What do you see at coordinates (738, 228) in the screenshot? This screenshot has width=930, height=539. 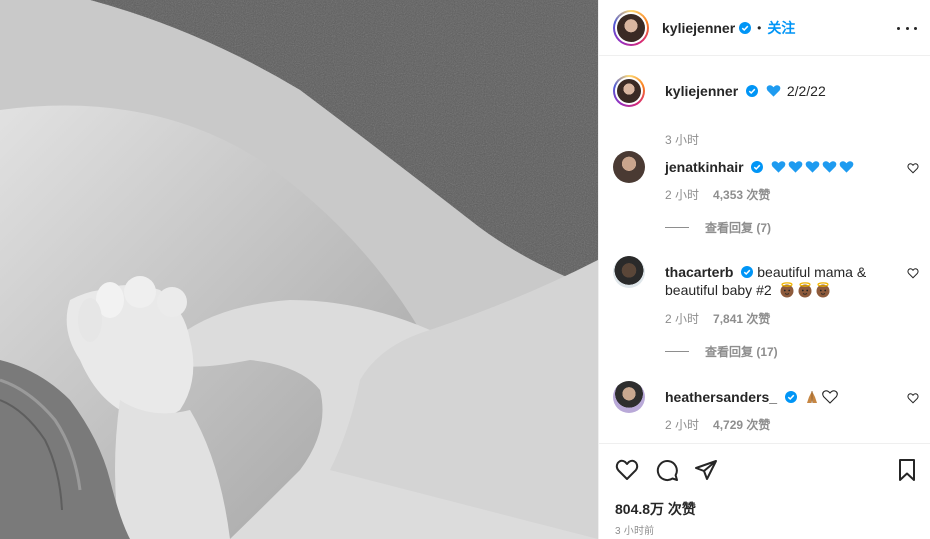 I see `view-replies-label: 查看回复 (7)` at bounding box center [738, 228].